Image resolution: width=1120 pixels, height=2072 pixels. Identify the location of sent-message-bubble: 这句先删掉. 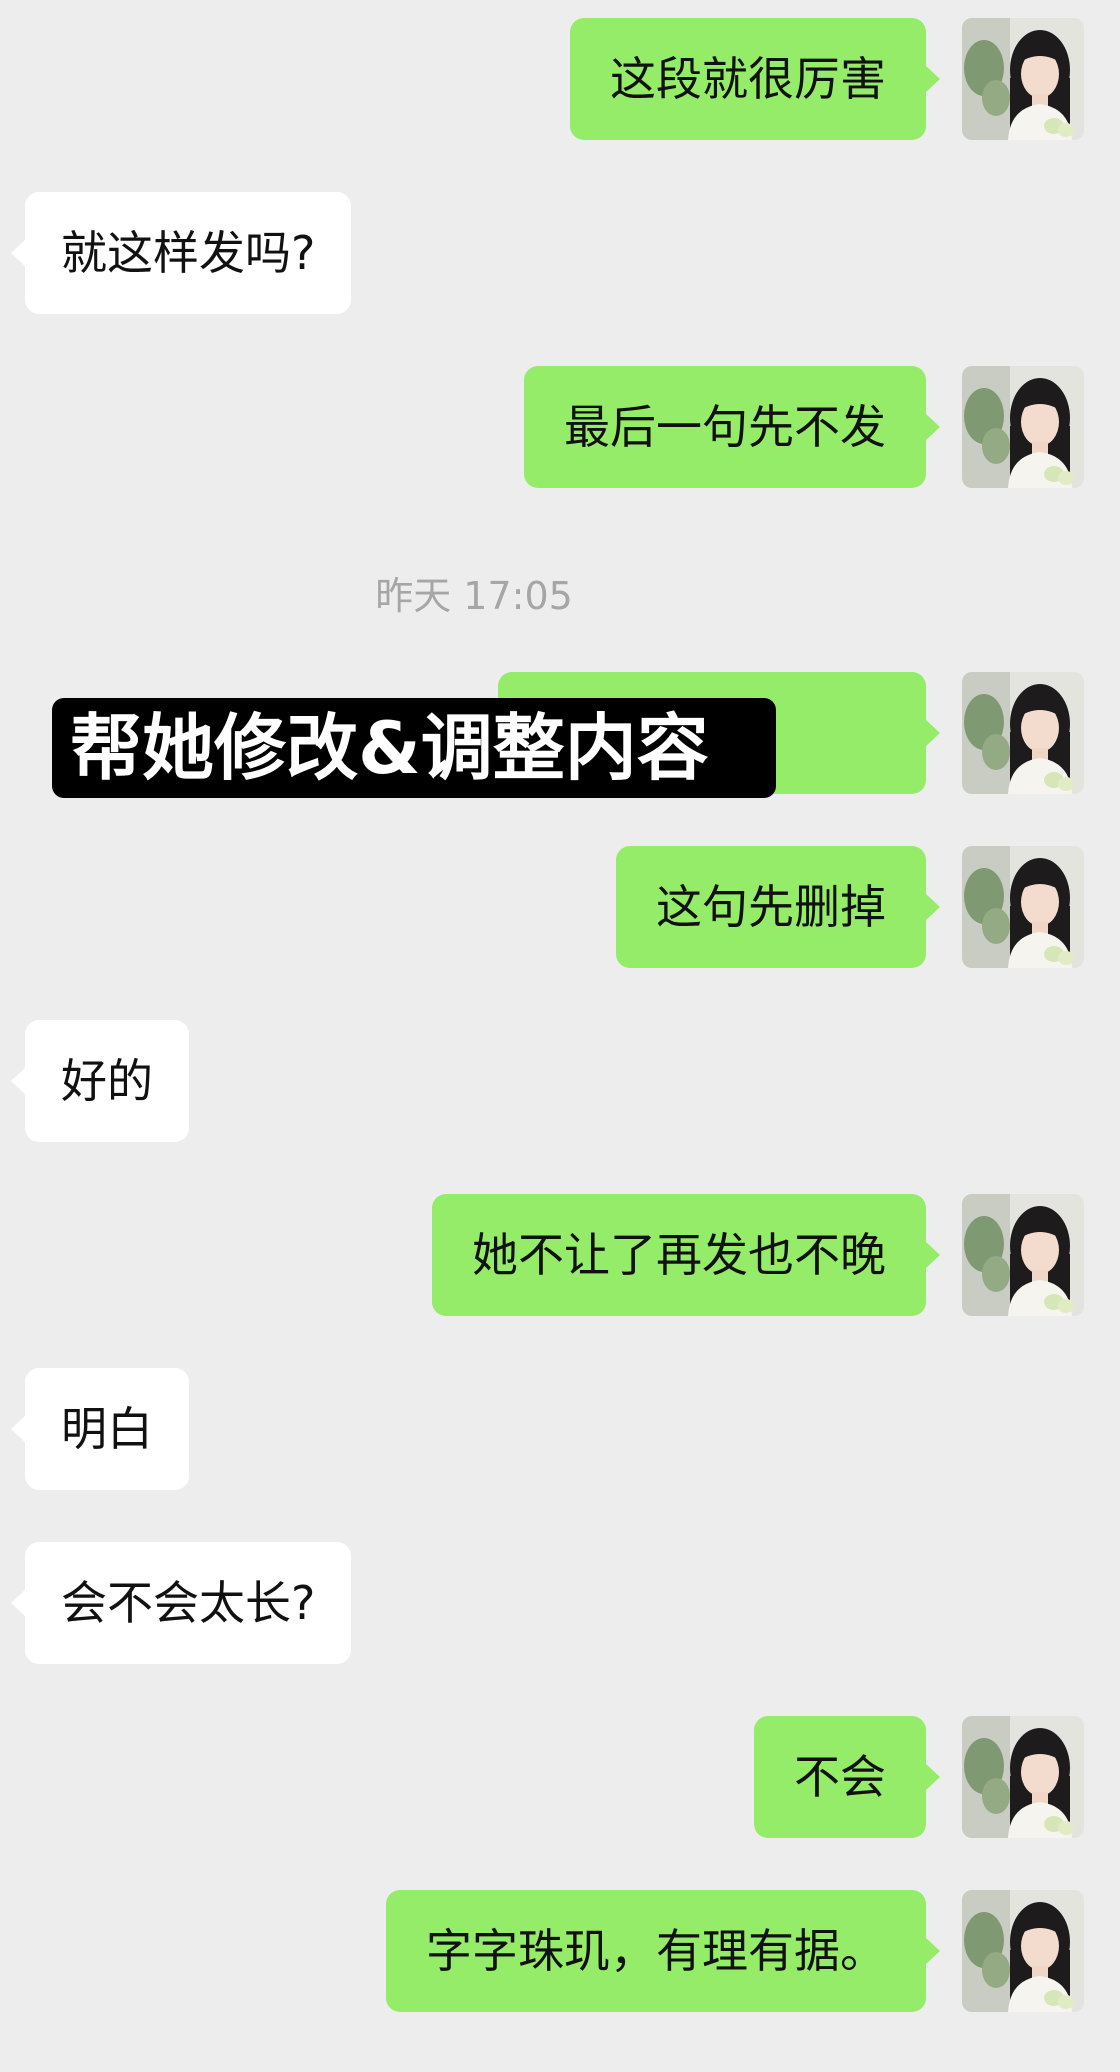
(778, 907).